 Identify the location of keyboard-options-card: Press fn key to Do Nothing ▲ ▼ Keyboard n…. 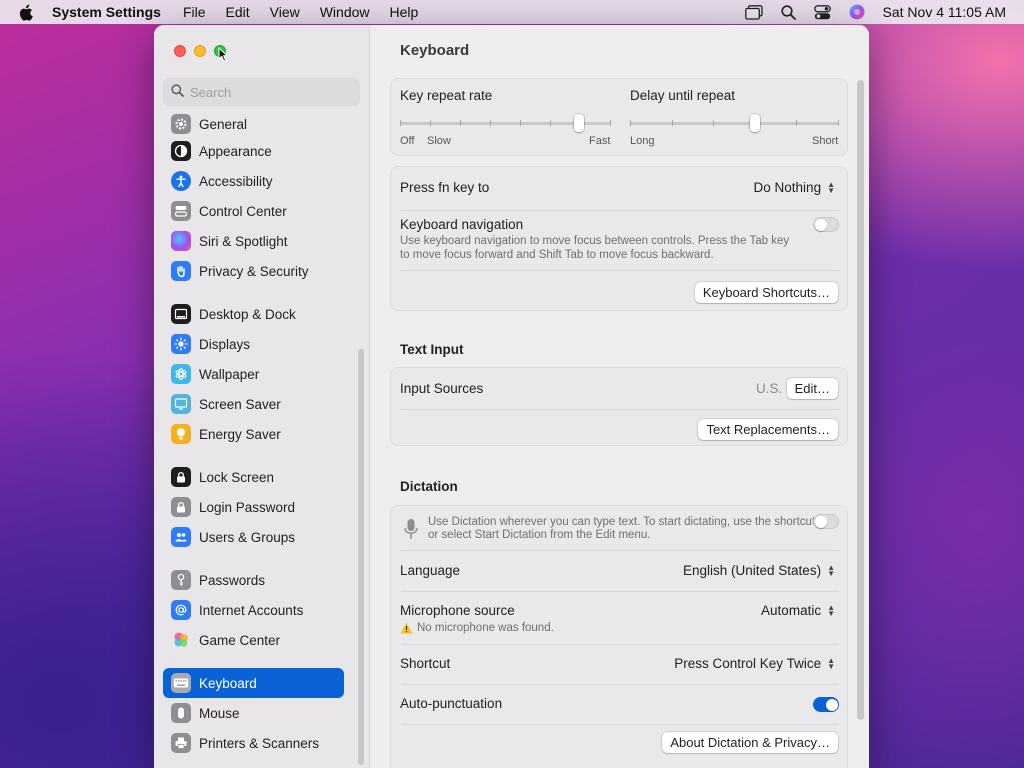
(619, 238).